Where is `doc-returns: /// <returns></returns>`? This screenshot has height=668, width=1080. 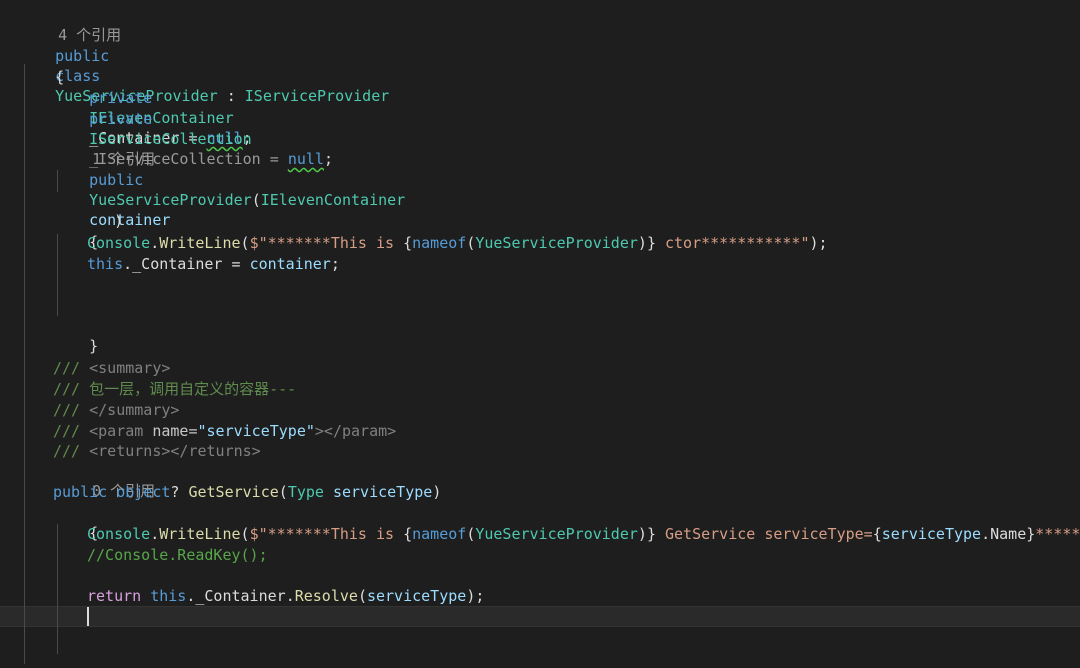
doc-returns: /// <returns></returns> is located at coordinates (157, 451).